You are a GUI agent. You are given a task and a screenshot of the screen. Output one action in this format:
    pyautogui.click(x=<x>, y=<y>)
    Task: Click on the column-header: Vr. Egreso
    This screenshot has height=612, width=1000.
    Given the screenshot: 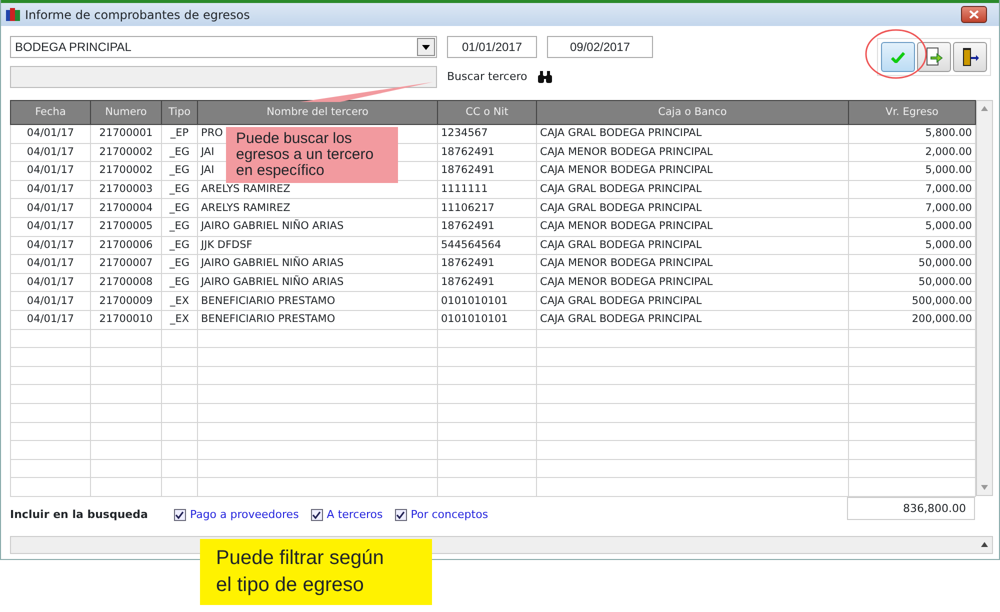 What is the action you would take?
    pyautogui.click(x=912, y=112)
    